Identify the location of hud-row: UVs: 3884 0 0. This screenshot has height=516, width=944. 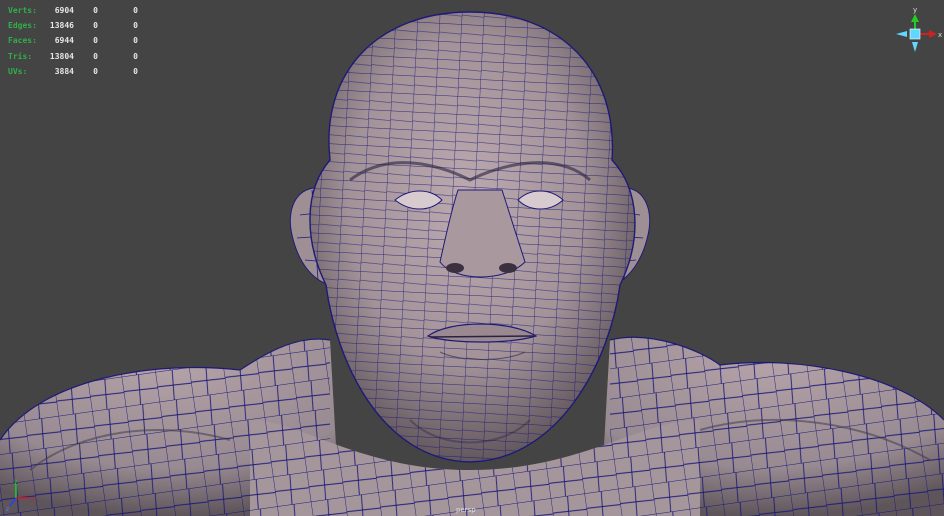
(73, 71).